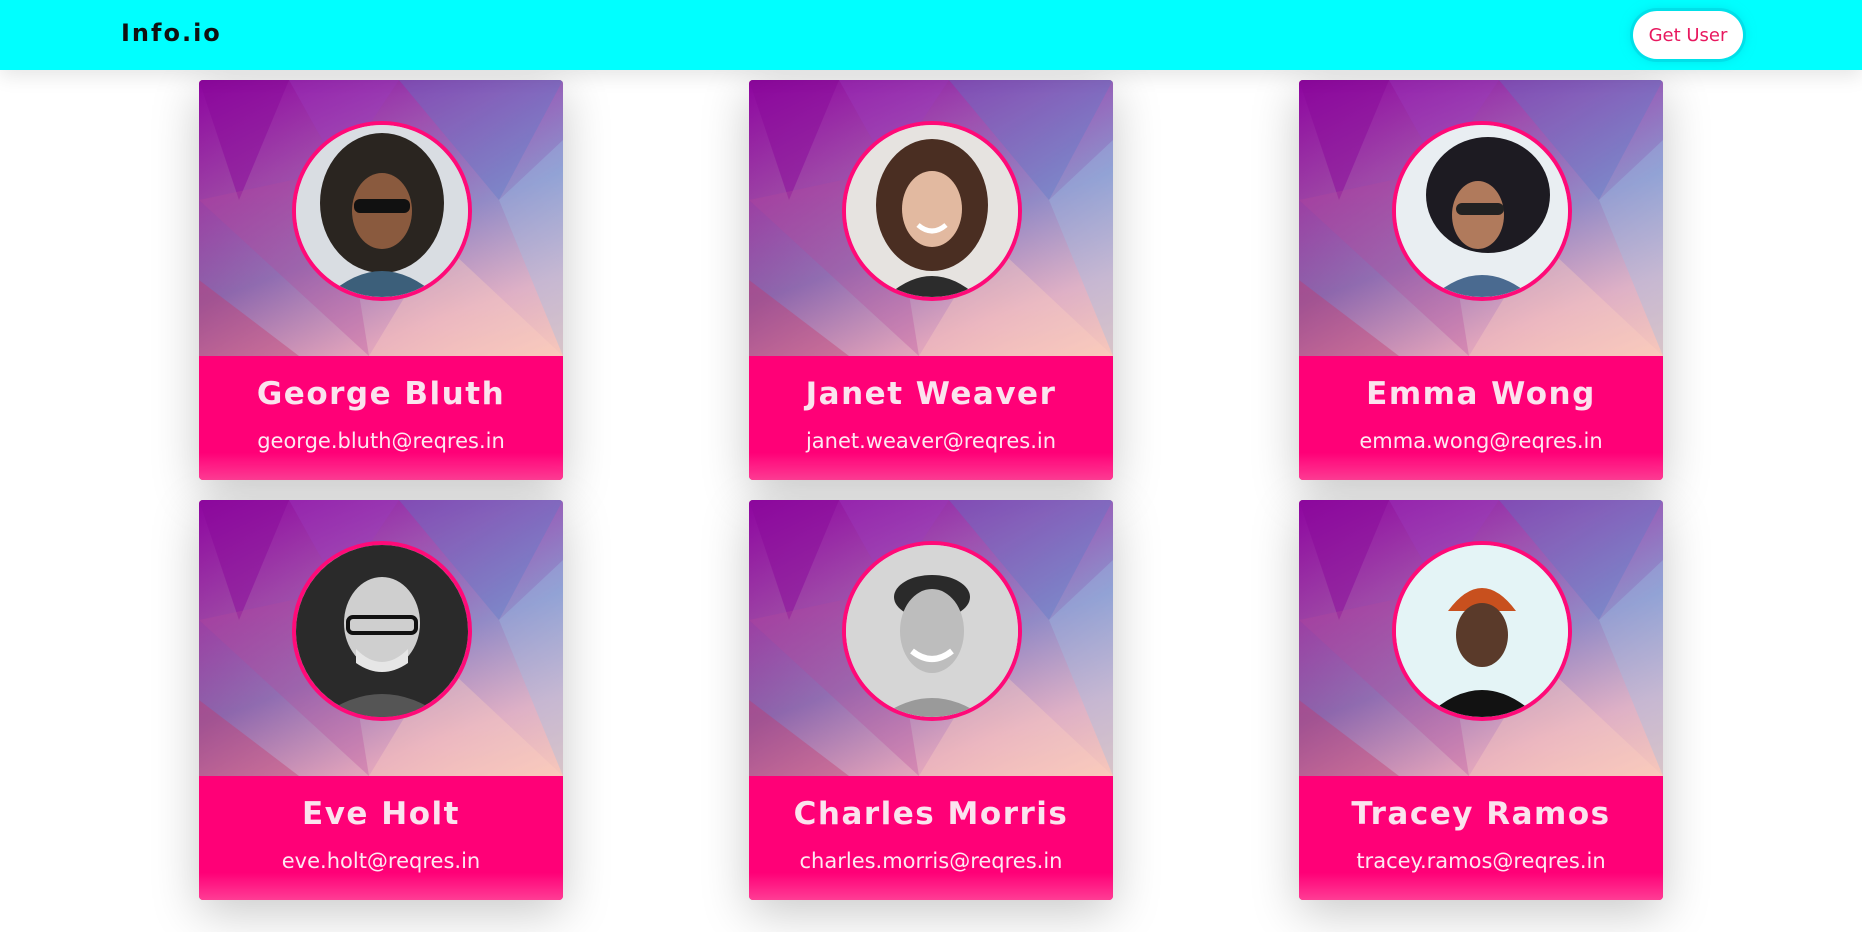 This screenshot has width=1862, height=932. Describe the element at coordinates (1481, 838) in the screenshot. I see `card-body: Tracey Ramos tracey.ramos@reqres.in` at that location.